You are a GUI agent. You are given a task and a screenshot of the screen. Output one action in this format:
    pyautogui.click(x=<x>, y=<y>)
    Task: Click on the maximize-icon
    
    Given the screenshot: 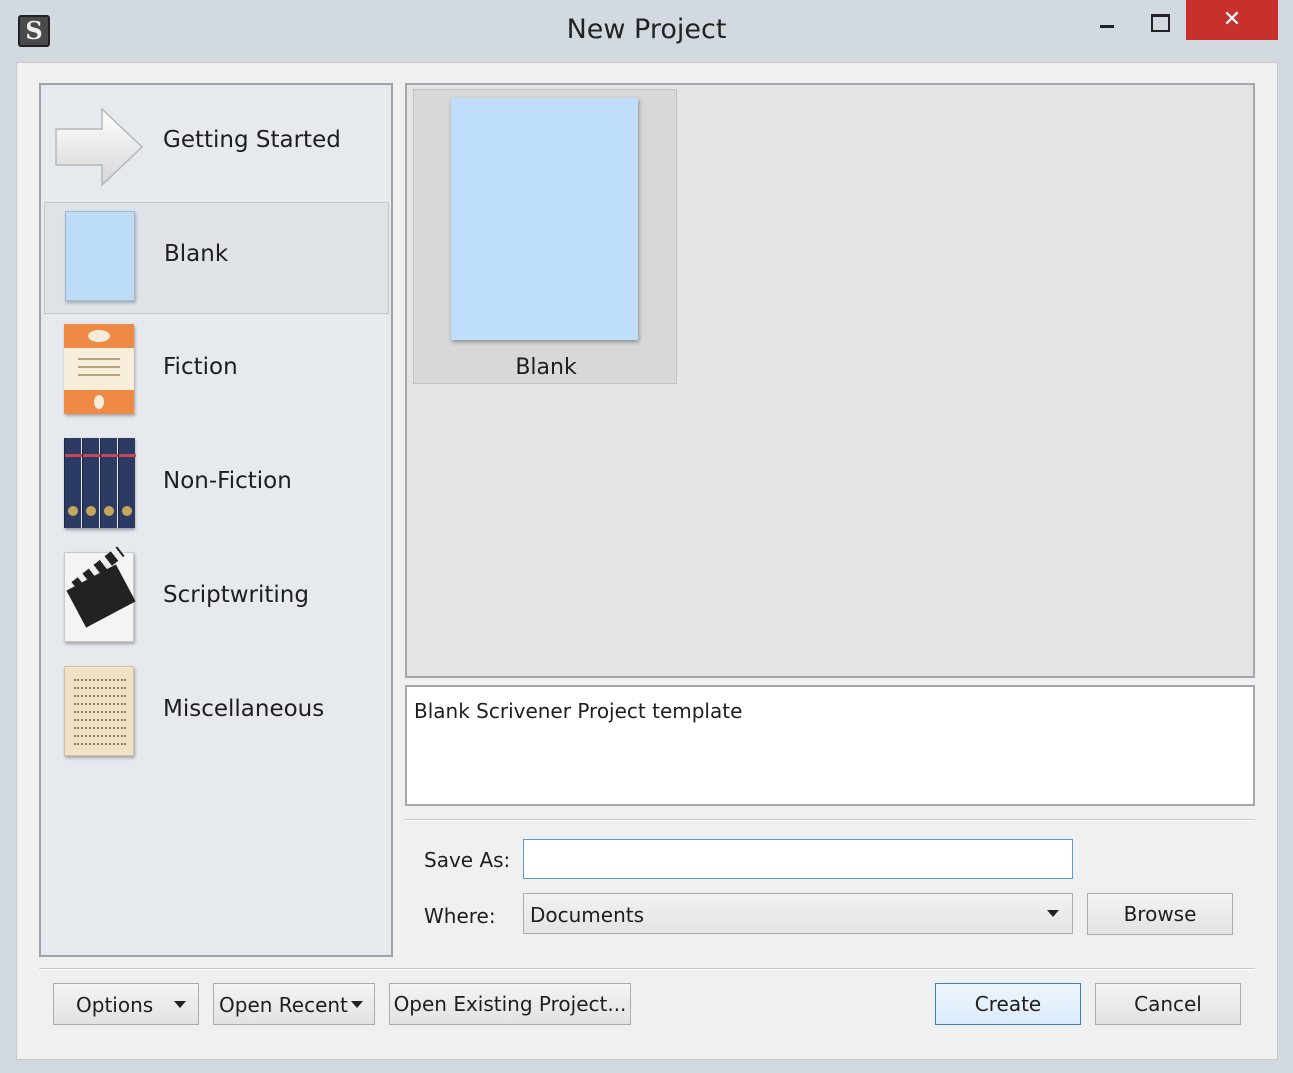 What is the action you would take?
    pyautogui.click(x=1158, y=21)
    